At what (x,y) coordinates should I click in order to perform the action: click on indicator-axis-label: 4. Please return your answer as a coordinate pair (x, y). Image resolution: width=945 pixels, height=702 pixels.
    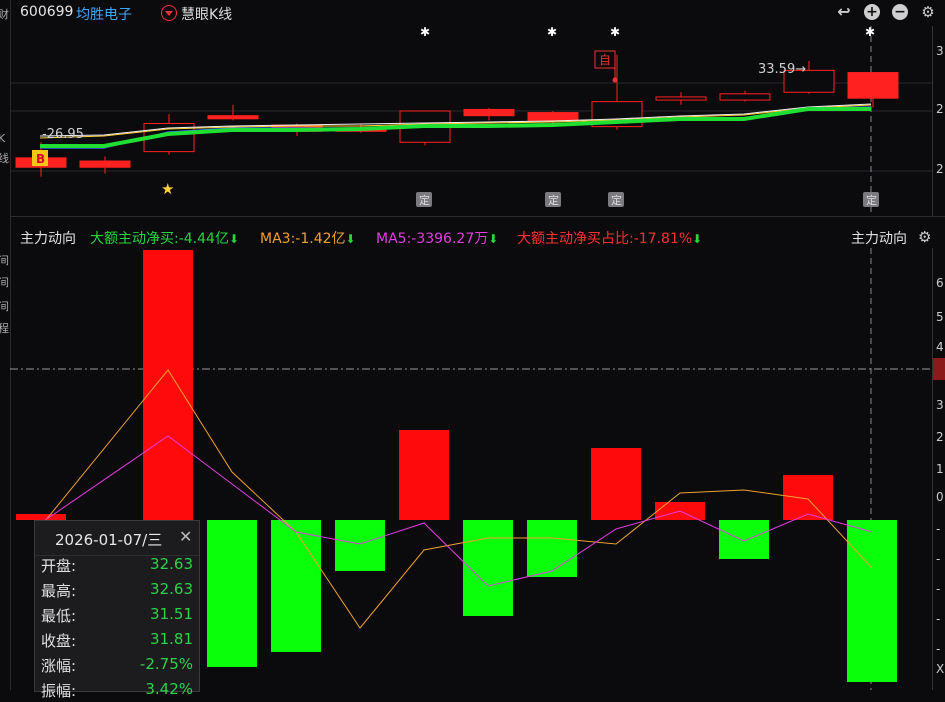
    Looking at the image, I should click on (940, 347).